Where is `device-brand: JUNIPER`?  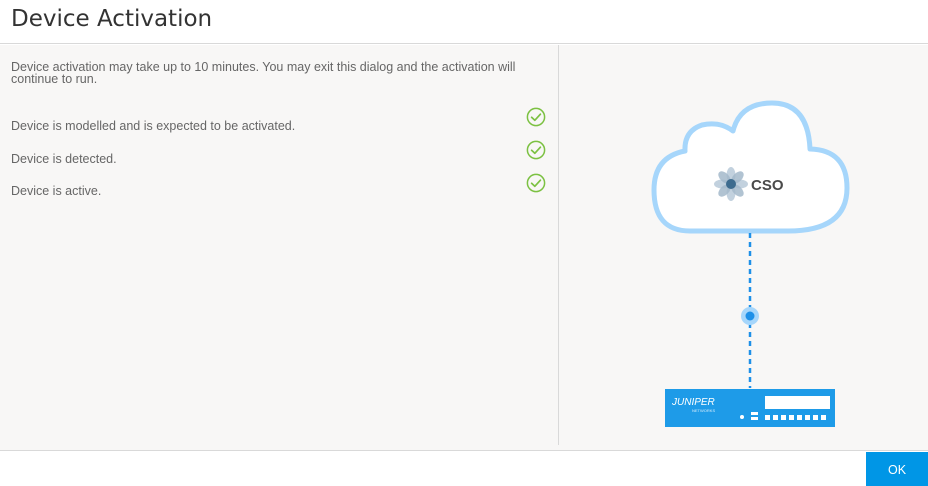
device-brand: JUNIPER is located at coordinates (693, 402).